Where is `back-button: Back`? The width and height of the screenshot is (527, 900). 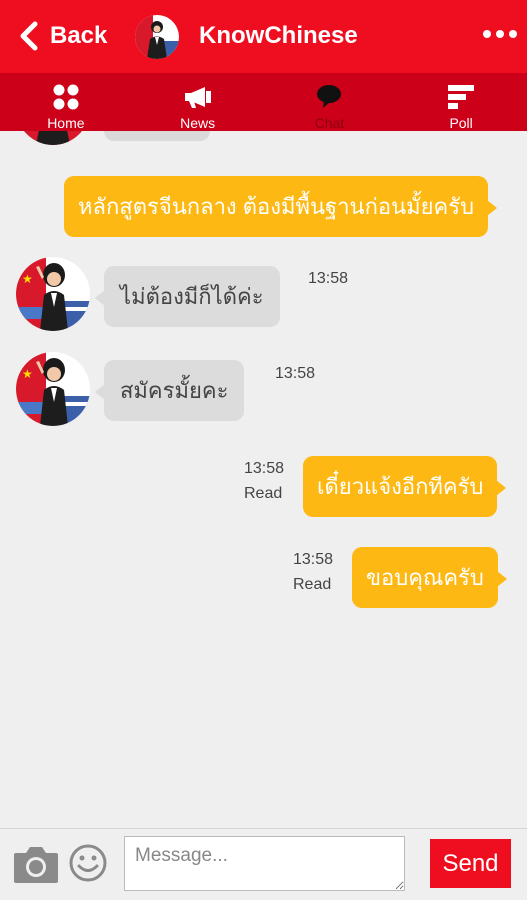
back-button: Back is located at coordinates (62, 36).